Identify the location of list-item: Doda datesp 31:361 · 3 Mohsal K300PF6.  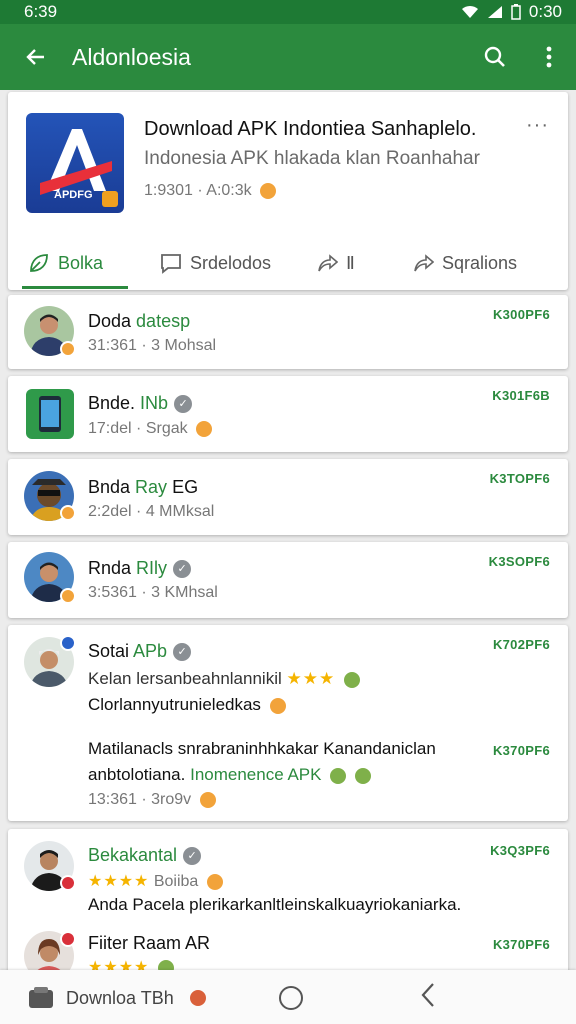
(288, 332).